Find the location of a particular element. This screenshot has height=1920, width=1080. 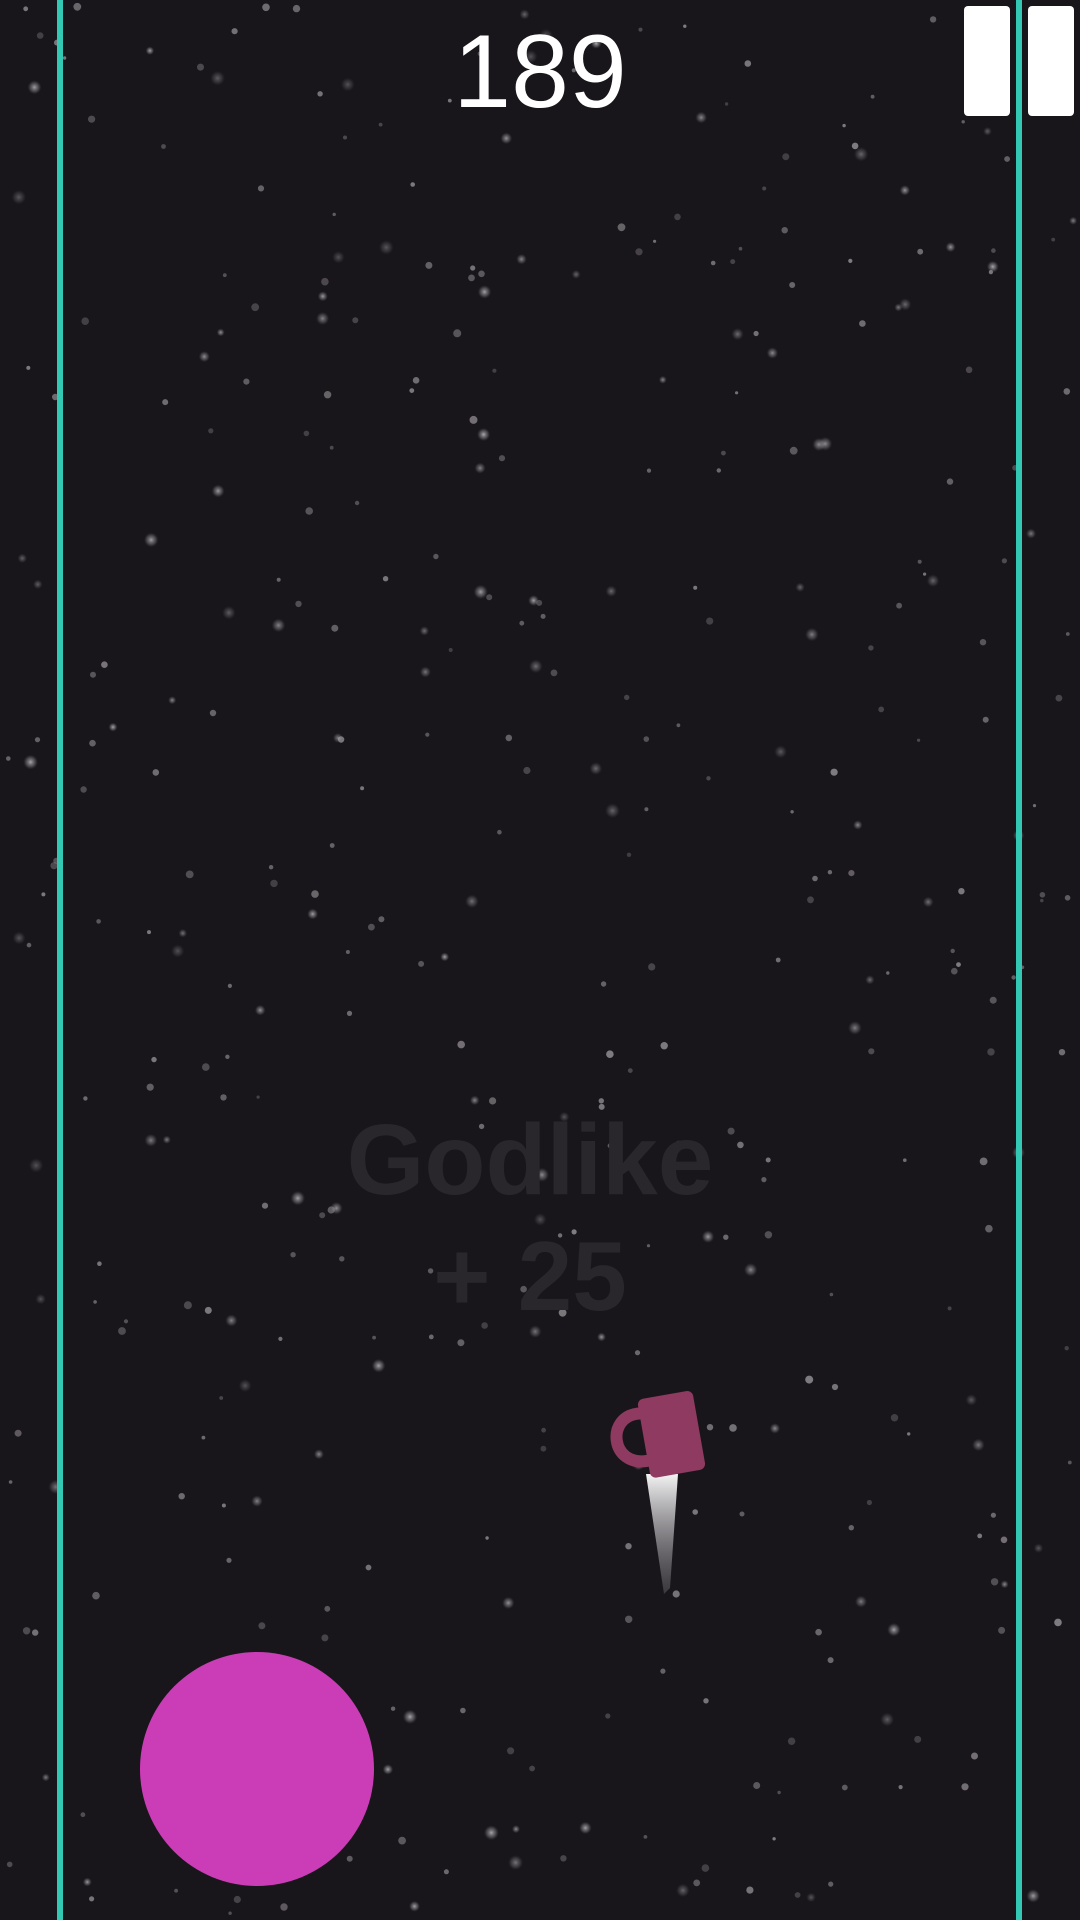

pause-button is located at coordinates (1020, 61).